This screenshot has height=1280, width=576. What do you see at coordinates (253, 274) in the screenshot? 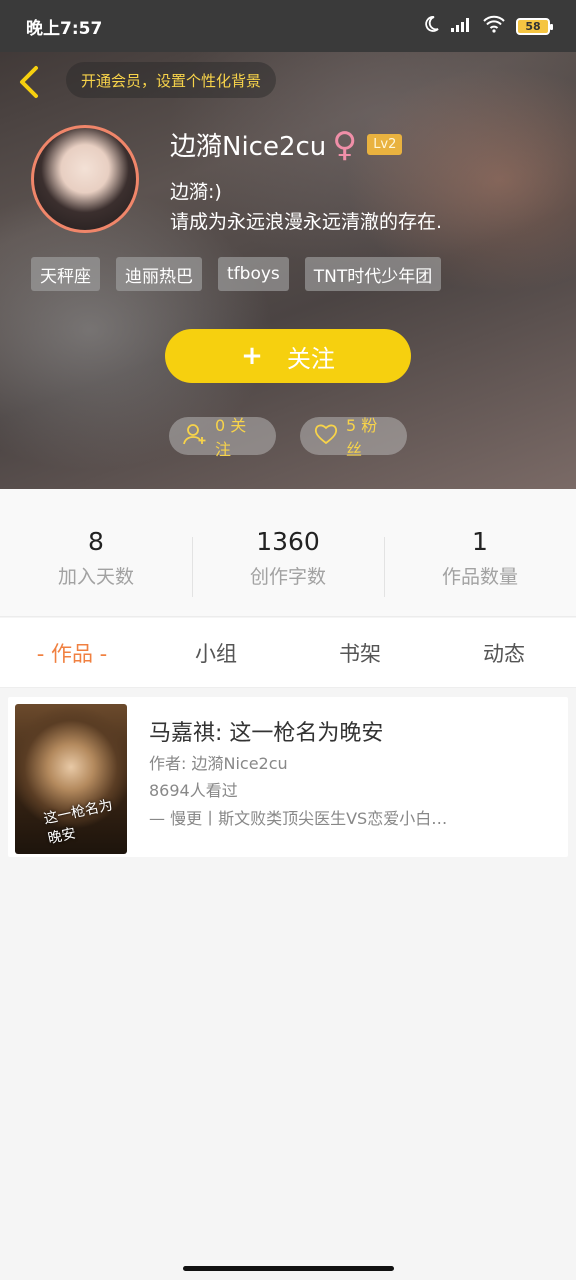
I see `tag-item: tfboys` at bounding box center [253, 274].